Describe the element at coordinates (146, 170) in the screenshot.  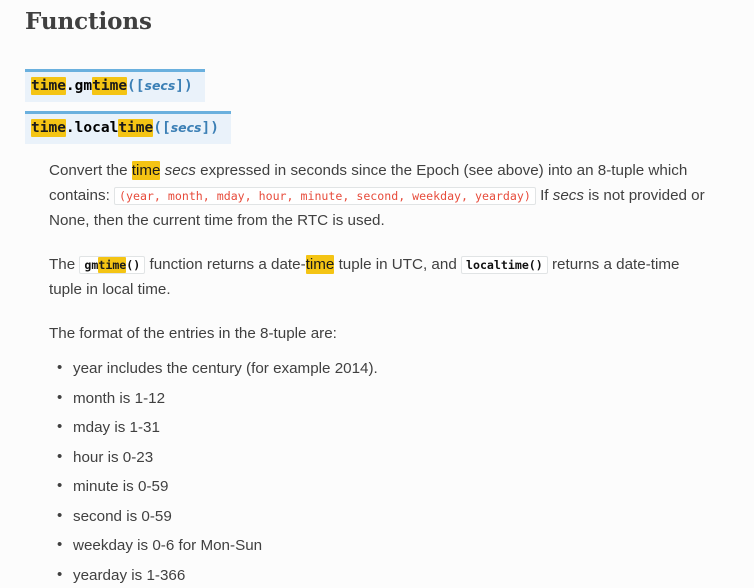
I see `para1-highlight-time: time` at that location.